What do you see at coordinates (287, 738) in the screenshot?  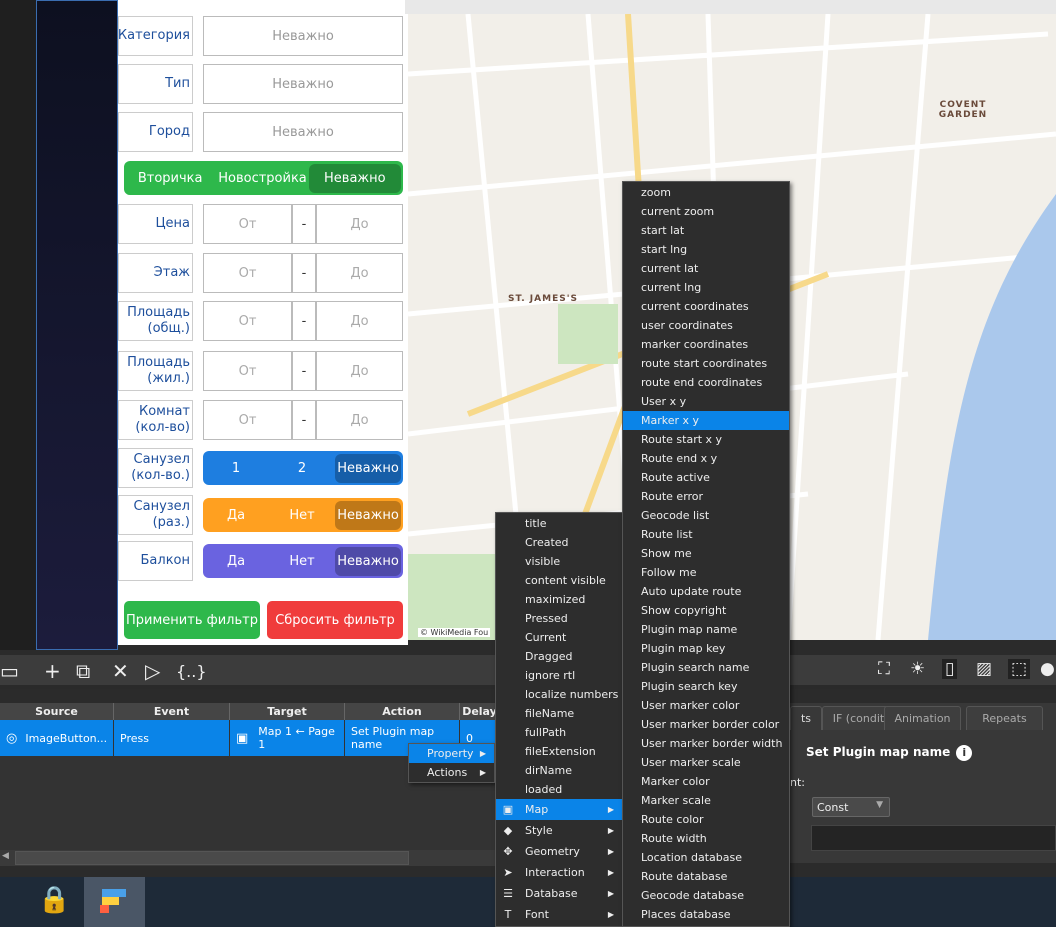 I see `cell-target: ▣ Map 1 ← Page 1` at bounding box center [287, 738].